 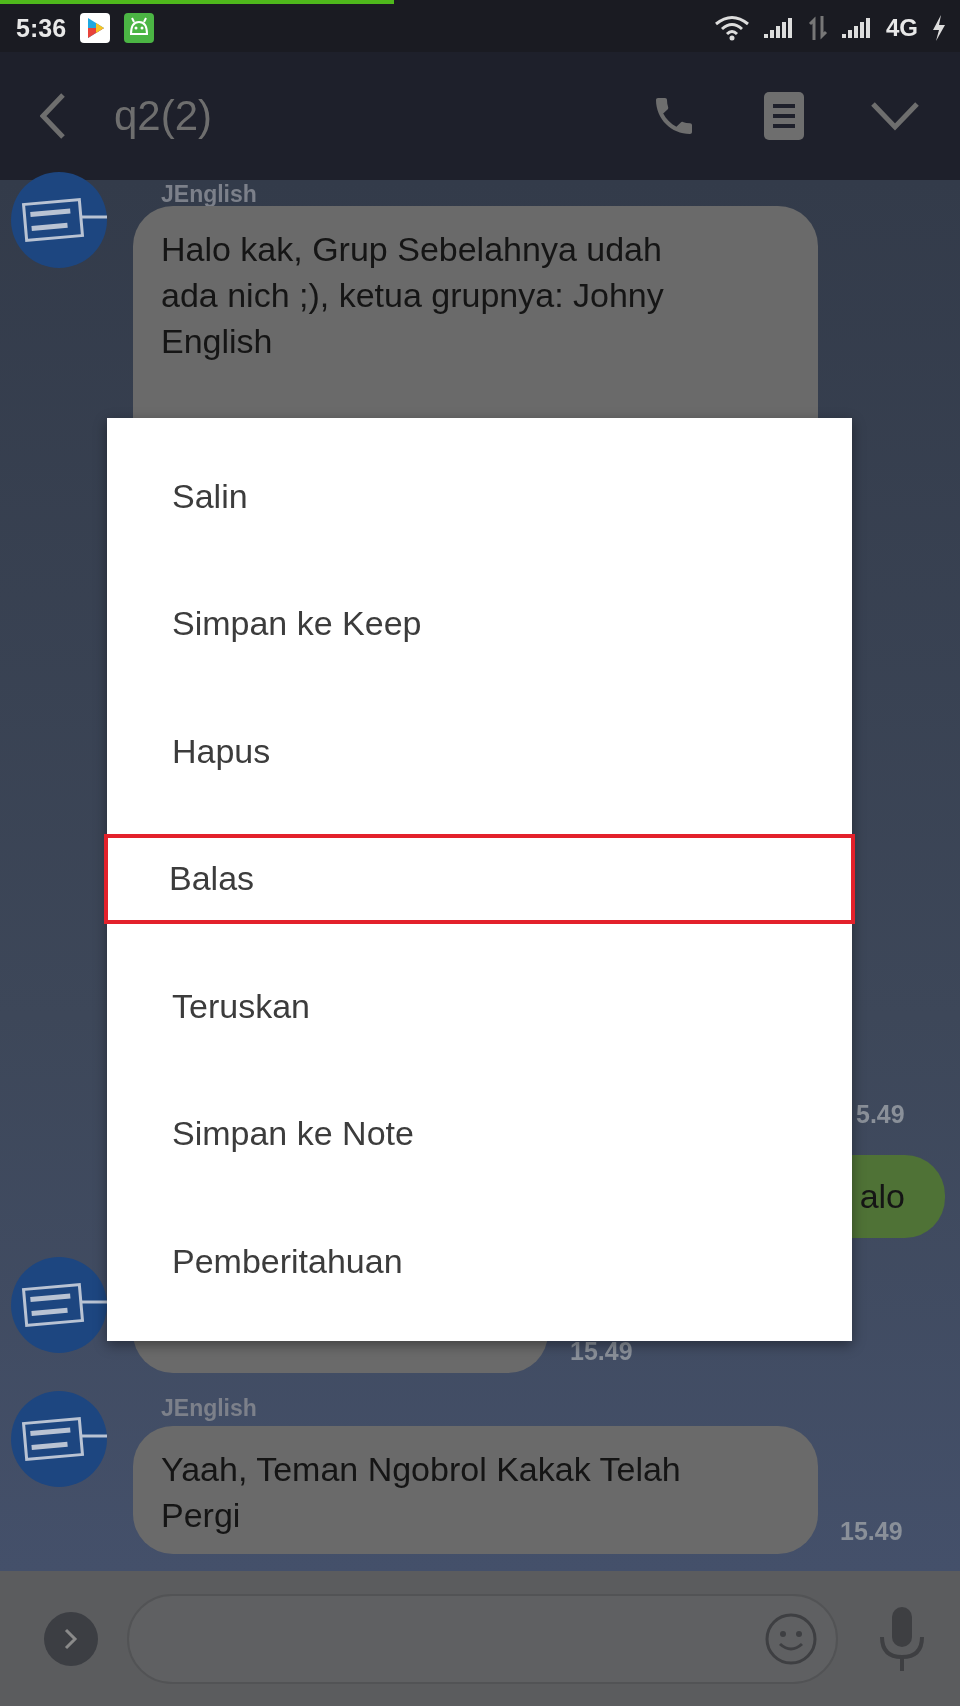 What do you see at coordinates (479, 1006) in the screenshot?
I see `menu-item: Teruskan` at bounding box center [479, 1006].